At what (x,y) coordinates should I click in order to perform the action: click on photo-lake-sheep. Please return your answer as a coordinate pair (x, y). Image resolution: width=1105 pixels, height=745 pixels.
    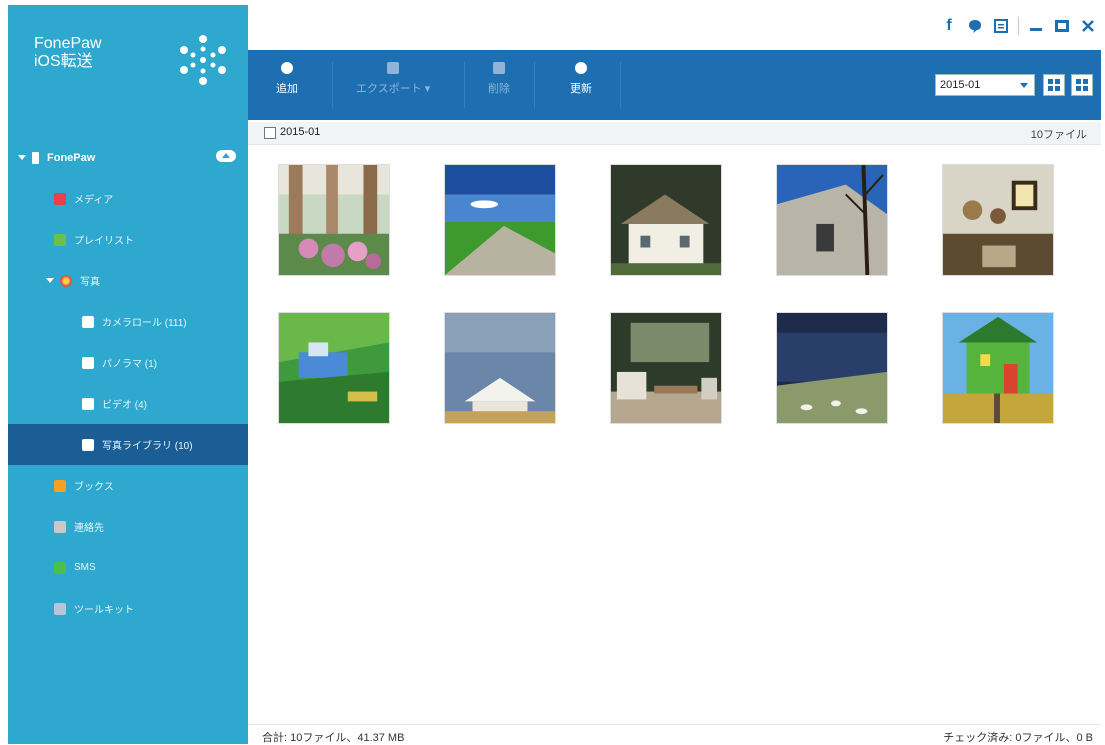
    Looking at the image, I should click on (832, 368).